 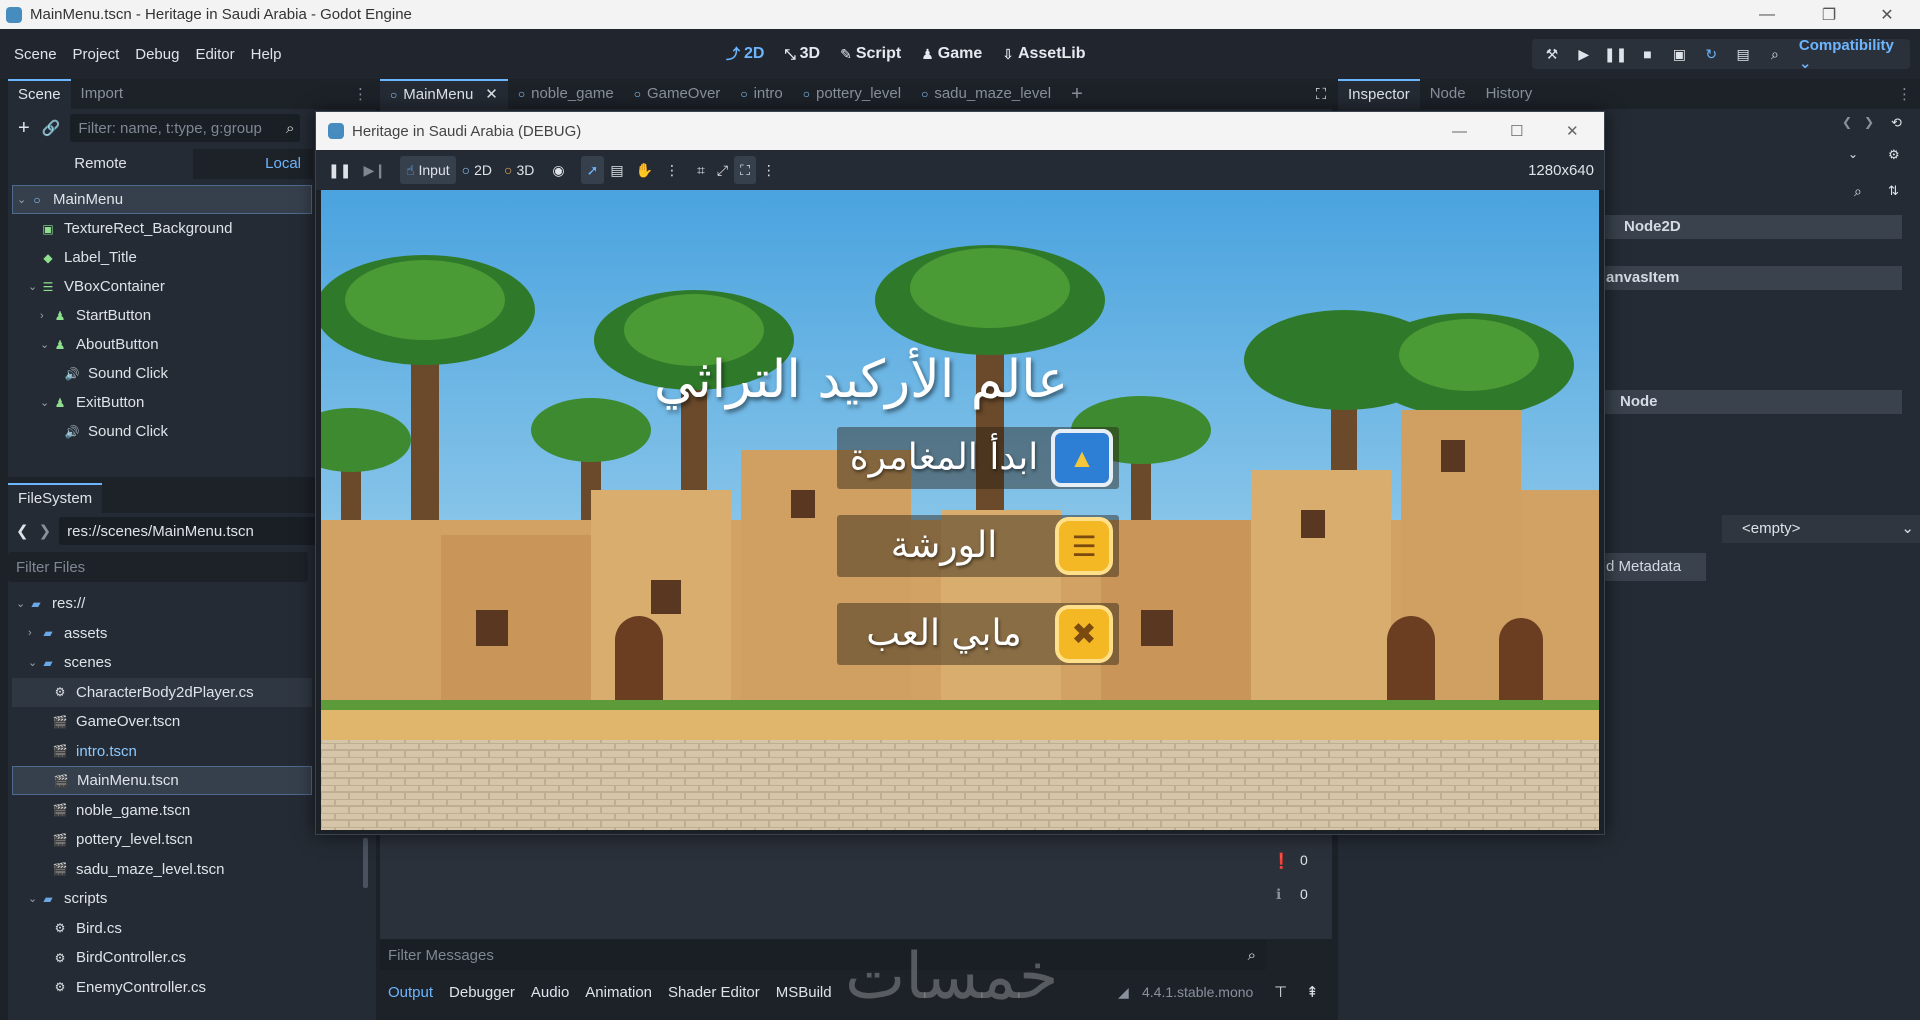 What do you see at coordinates (1679, 54) in the screenshot?
I see `remote-debug-icon: ▣` at bounding box center [1679, 54].